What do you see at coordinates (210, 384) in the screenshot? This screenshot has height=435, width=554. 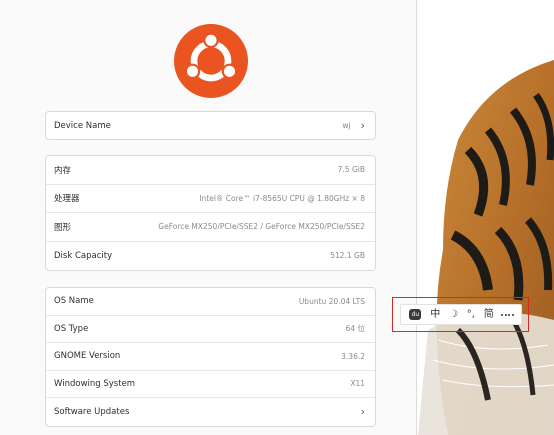 I see `windowing-system-row: Windowing System X11` at bounding box center [210, 384].